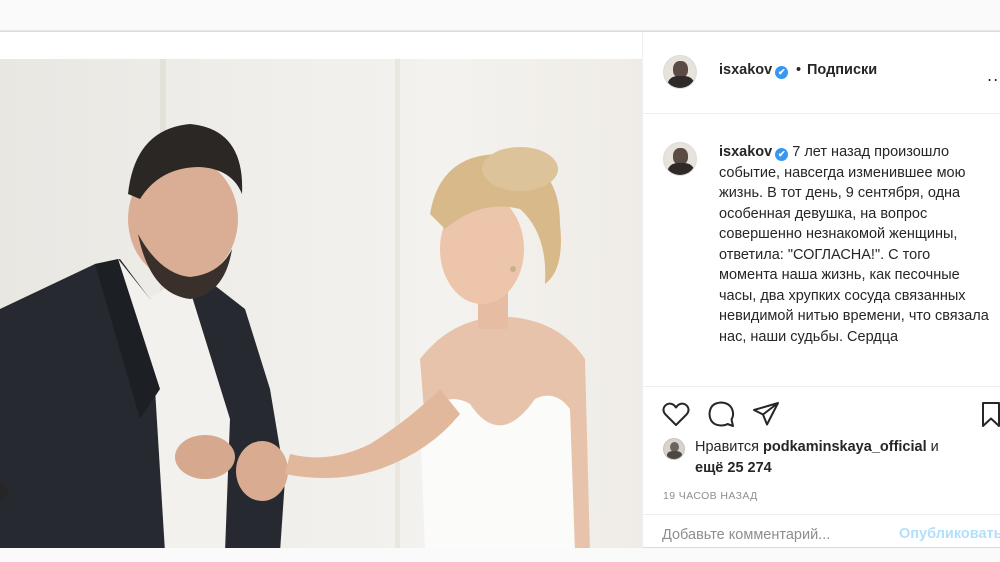 The height and width of the screenshot is (562, 1000). I want to click on likes-prefix: Нравится, so click(727, 447).